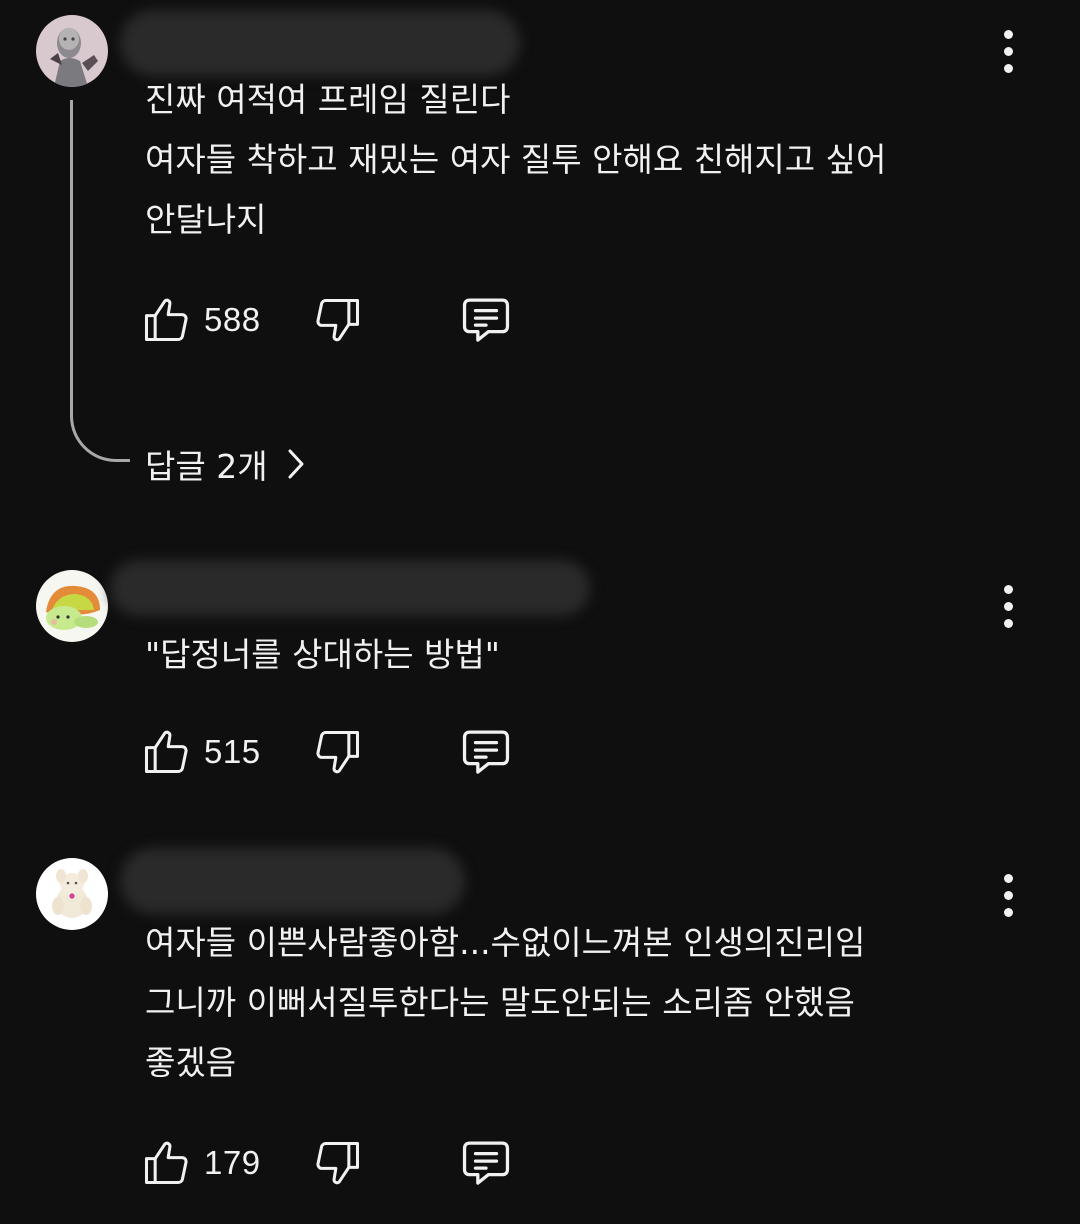 The width and height of the screenshot is (1080, 1224). Describe the element at coordinates (296, 464) in the screenshot. I see `chevron-right-icon` at that location.